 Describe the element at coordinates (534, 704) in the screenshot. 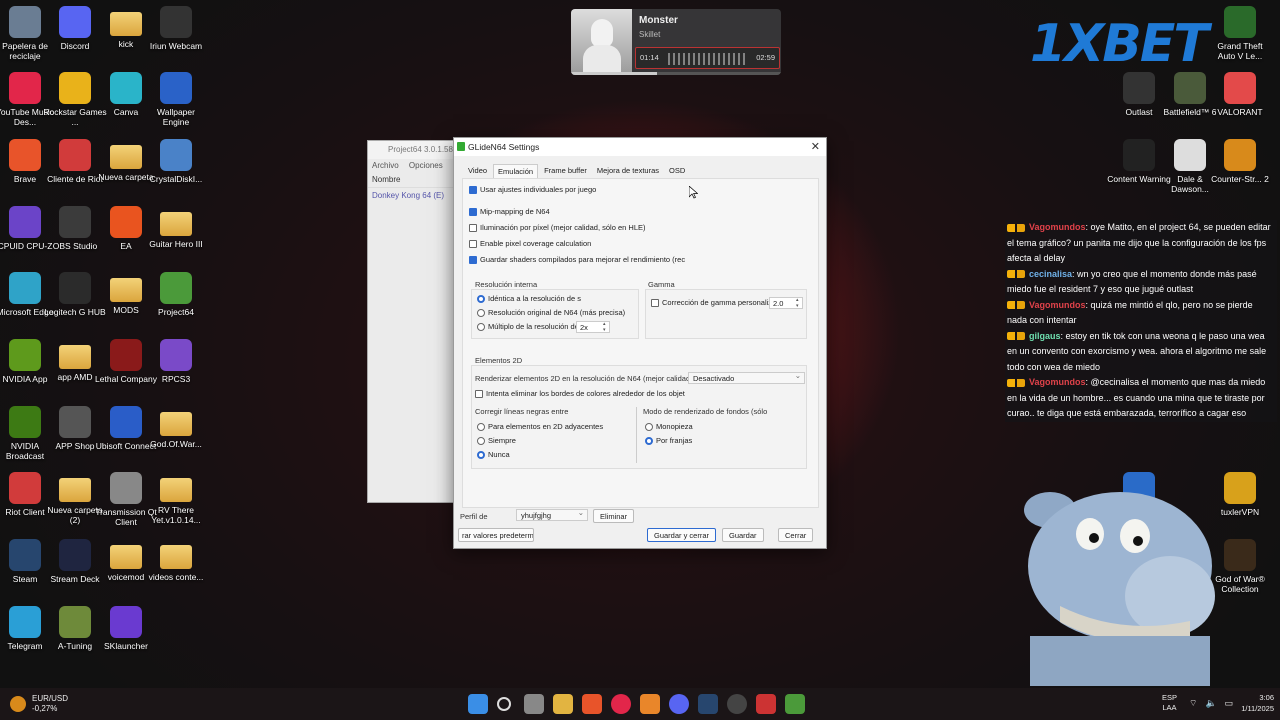

I see `task-view-icon` at that location.